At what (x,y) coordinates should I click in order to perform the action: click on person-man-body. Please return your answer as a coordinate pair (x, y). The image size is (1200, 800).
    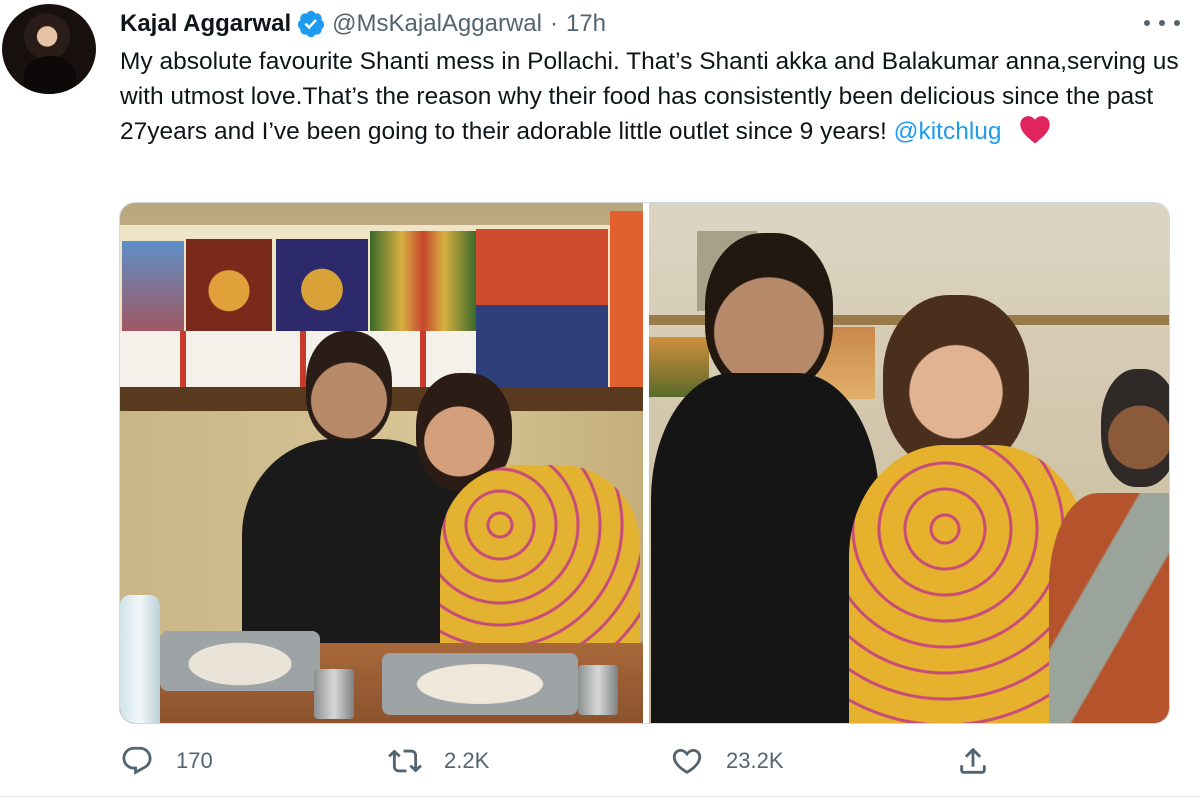
    Looking at the image, I should click on (765, 548).